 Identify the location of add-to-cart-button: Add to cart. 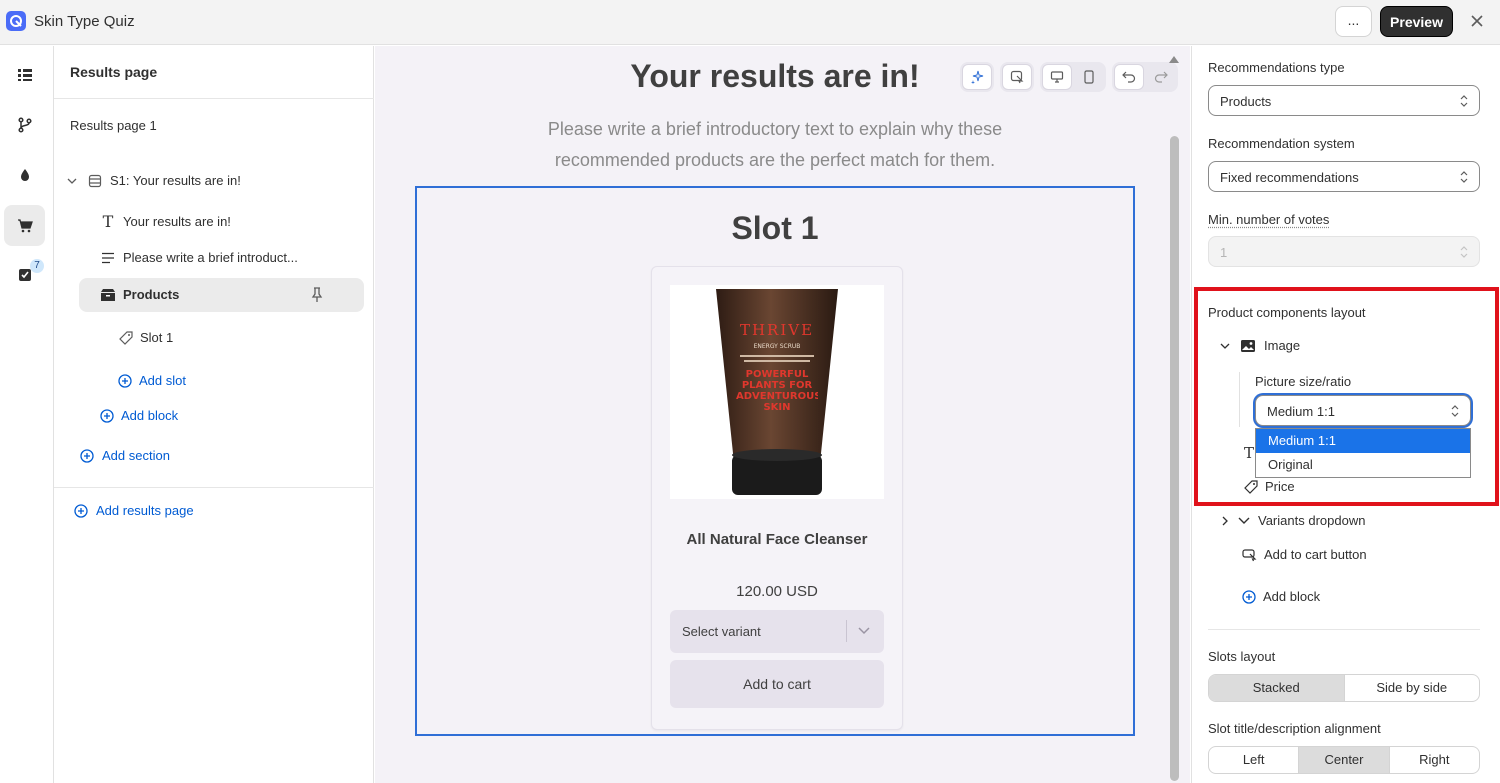
(777, 684).